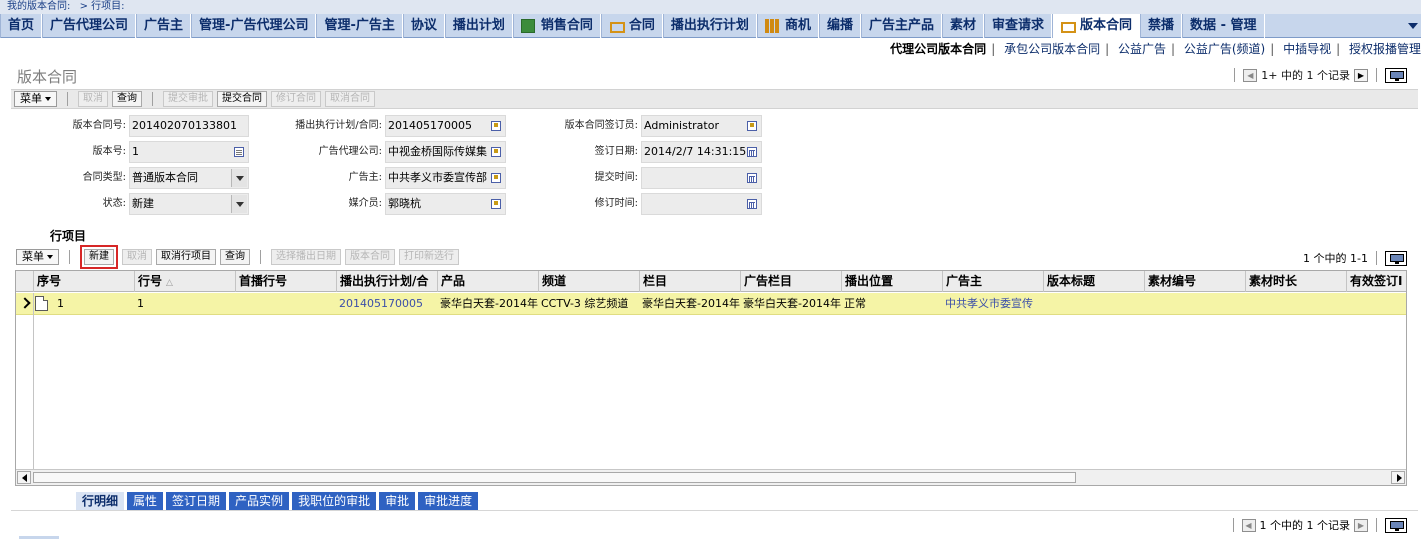 Image resolution: width=1421 pixels, height=539 pixels. Describe the element at coordinates (787, 26) in the screenshot. I see `tab-opportunity: 商机` at that location.